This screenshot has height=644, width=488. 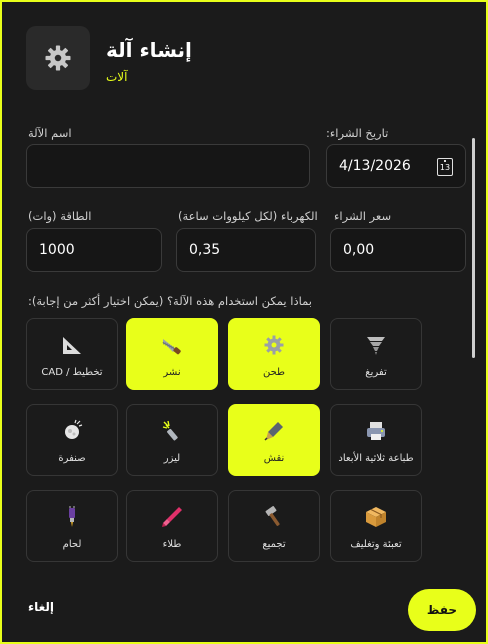 I want to click on option-packaging: تعبئة وتغليف, so click(x=376, y=526).